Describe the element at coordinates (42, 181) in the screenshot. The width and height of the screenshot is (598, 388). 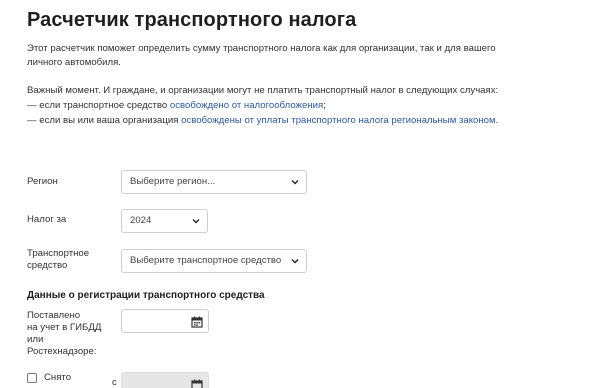
I see `region-label: Регион` at that location.